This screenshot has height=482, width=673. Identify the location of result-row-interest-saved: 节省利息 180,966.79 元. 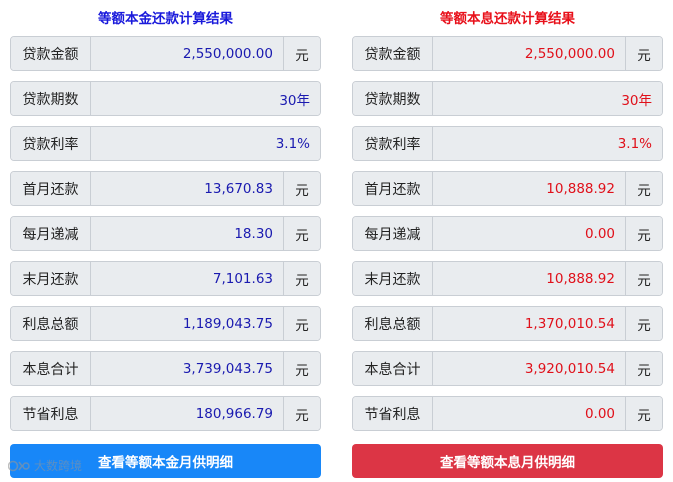
(165, 413).